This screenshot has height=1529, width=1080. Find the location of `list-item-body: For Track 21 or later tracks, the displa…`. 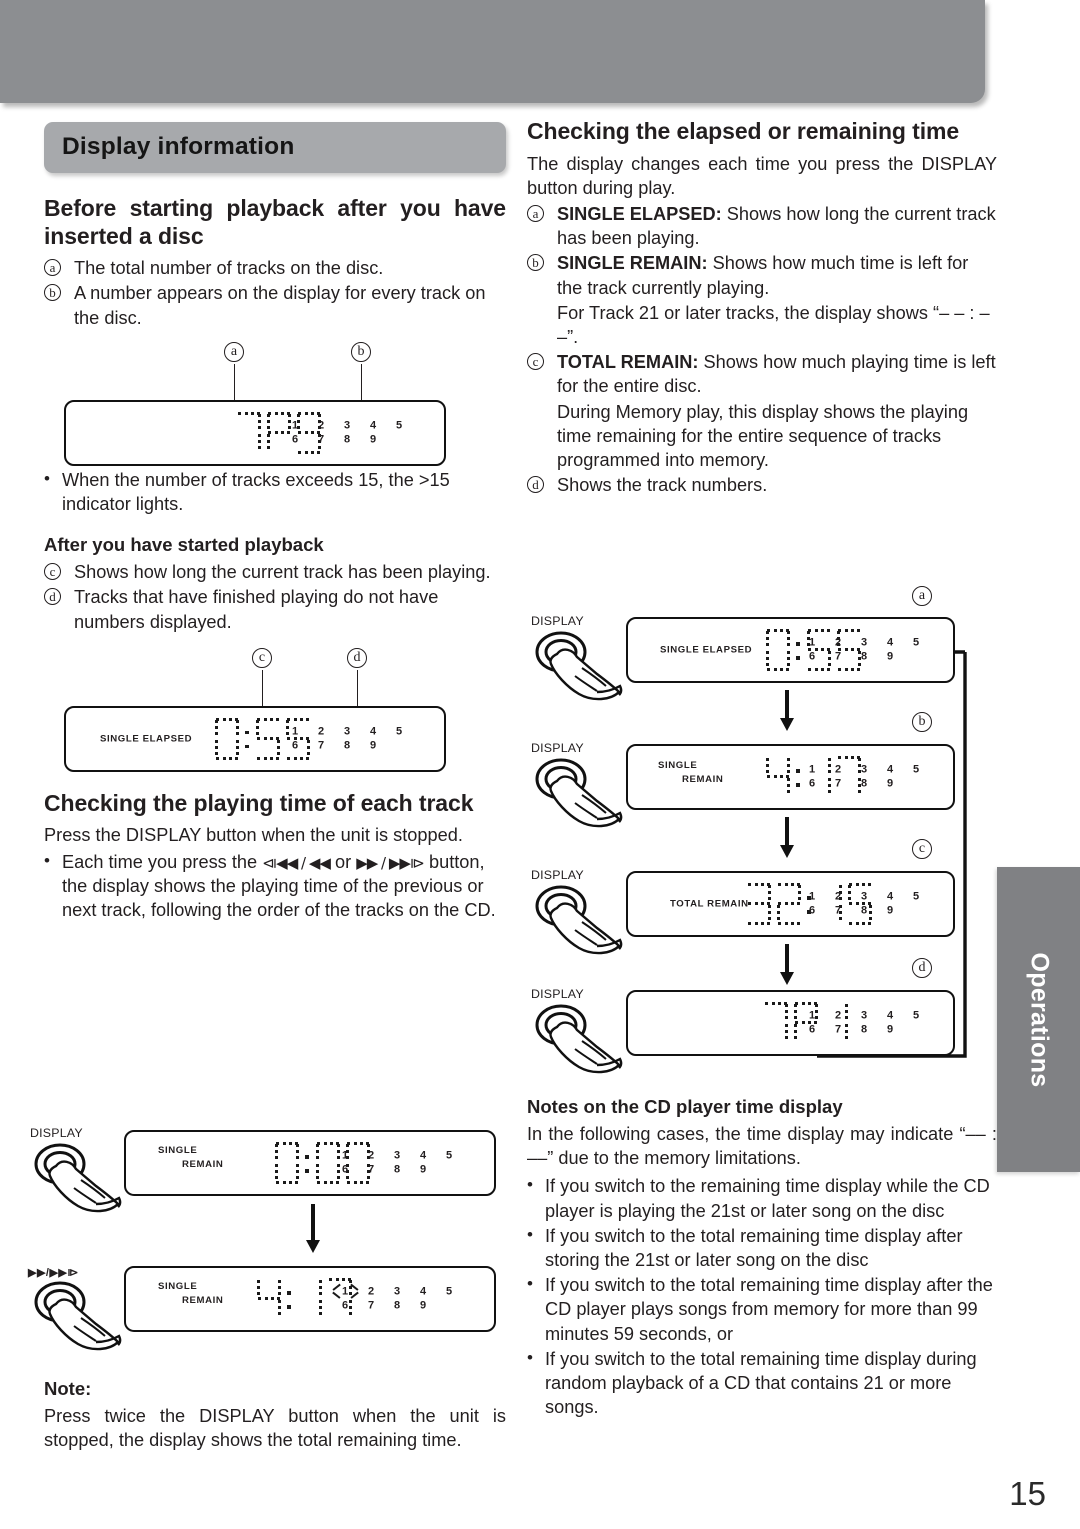

list-item-body: For Track 21 or later tracks, the displa… is located at coordinates (773, 325).